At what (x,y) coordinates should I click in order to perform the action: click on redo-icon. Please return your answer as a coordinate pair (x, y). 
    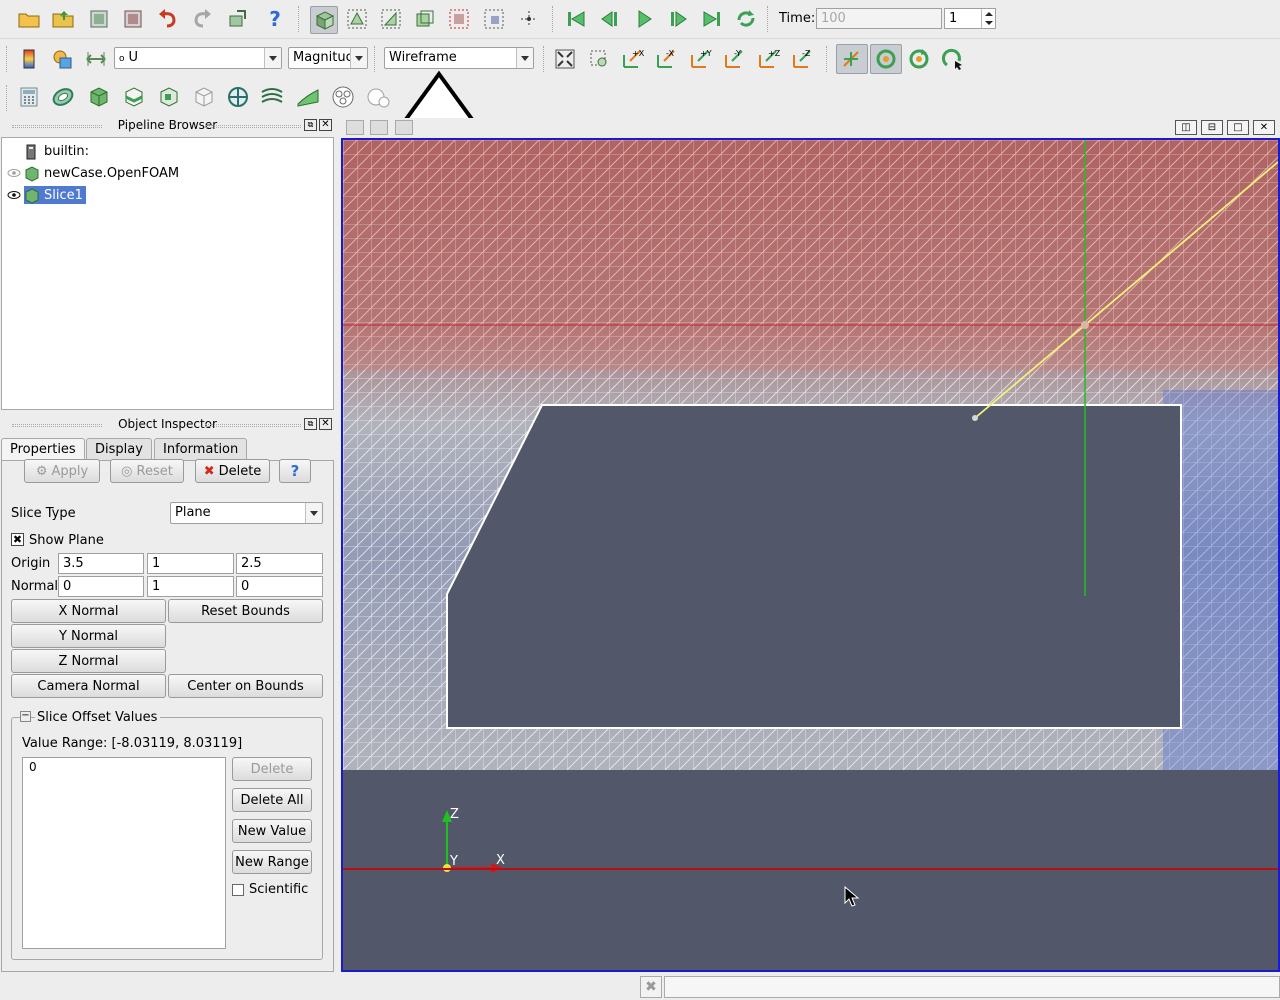
    Looking at the image, I should click on (202, 19).